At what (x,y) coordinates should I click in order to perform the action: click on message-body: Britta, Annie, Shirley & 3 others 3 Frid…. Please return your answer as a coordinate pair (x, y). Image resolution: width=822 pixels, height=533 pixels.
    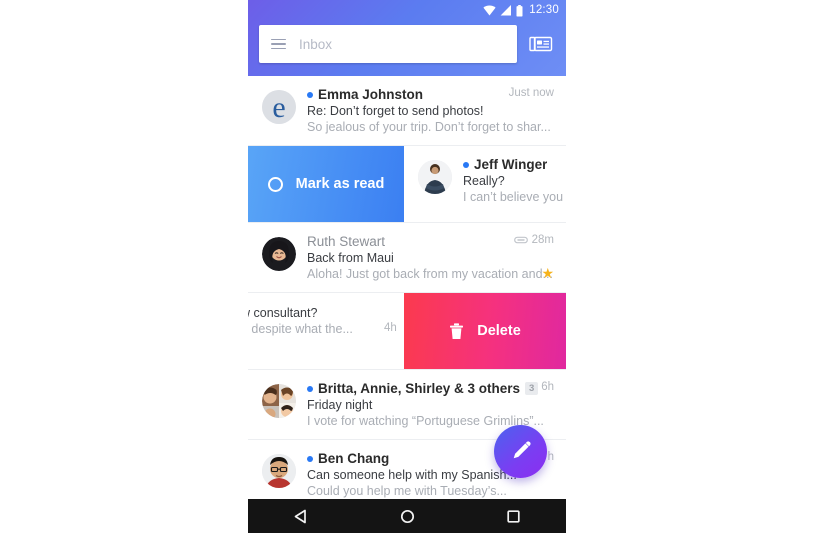
    Looking at the image, I should click on (430, 404).